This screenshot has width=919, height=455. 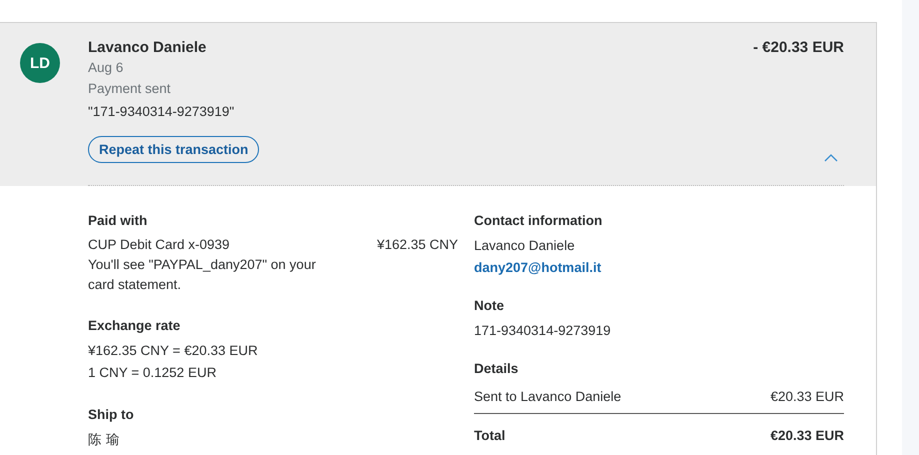 I want to click on payee-name: Lavanco Daniele, so click(x=147, y=48).